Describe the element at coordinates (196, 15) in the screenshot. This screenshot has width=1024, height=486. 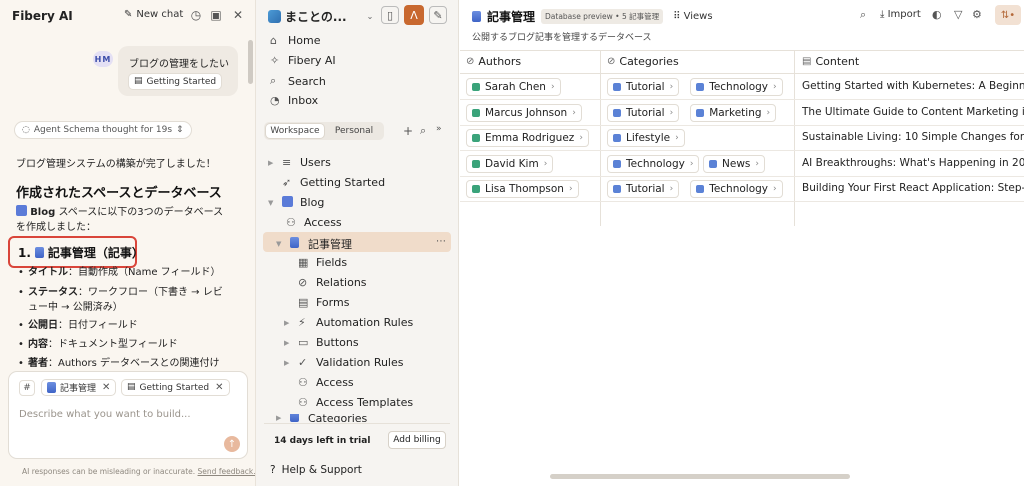
I see `history-icon: ◷` at that location.